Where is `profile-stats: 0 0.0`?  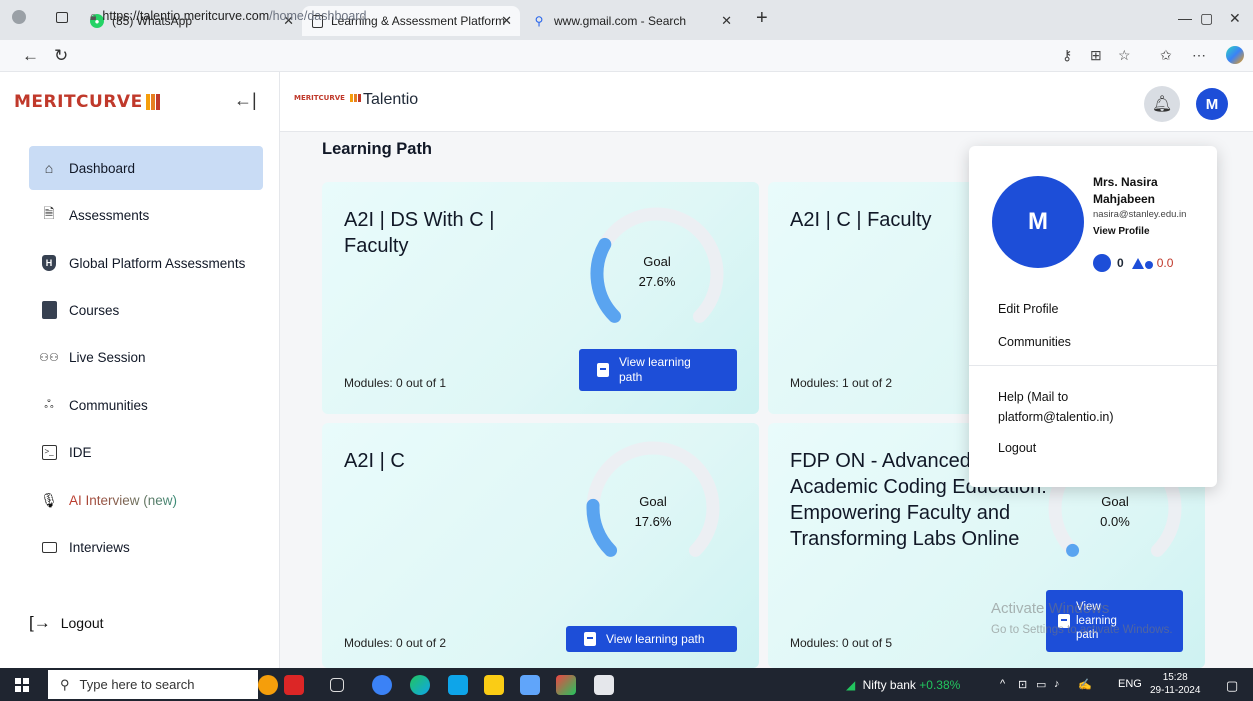 profile-stats: 0 0.0 is located at coordinates (1133, 263).